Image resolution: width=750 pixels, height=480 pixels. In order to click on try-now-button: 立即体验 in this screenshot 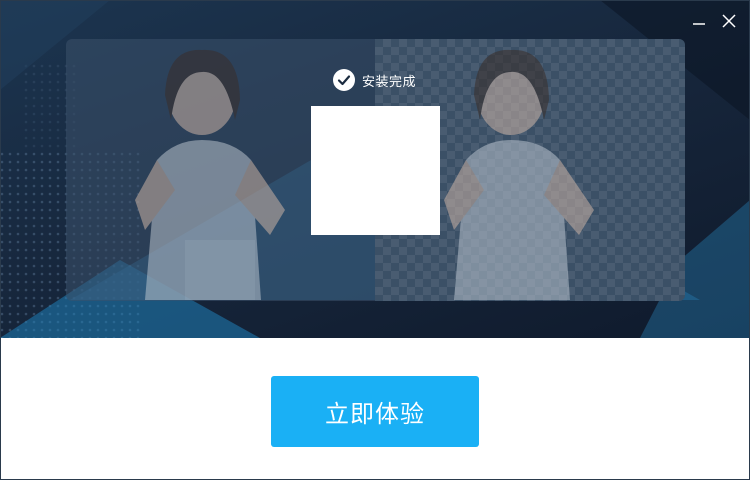, I will do `click(375, 411)`.